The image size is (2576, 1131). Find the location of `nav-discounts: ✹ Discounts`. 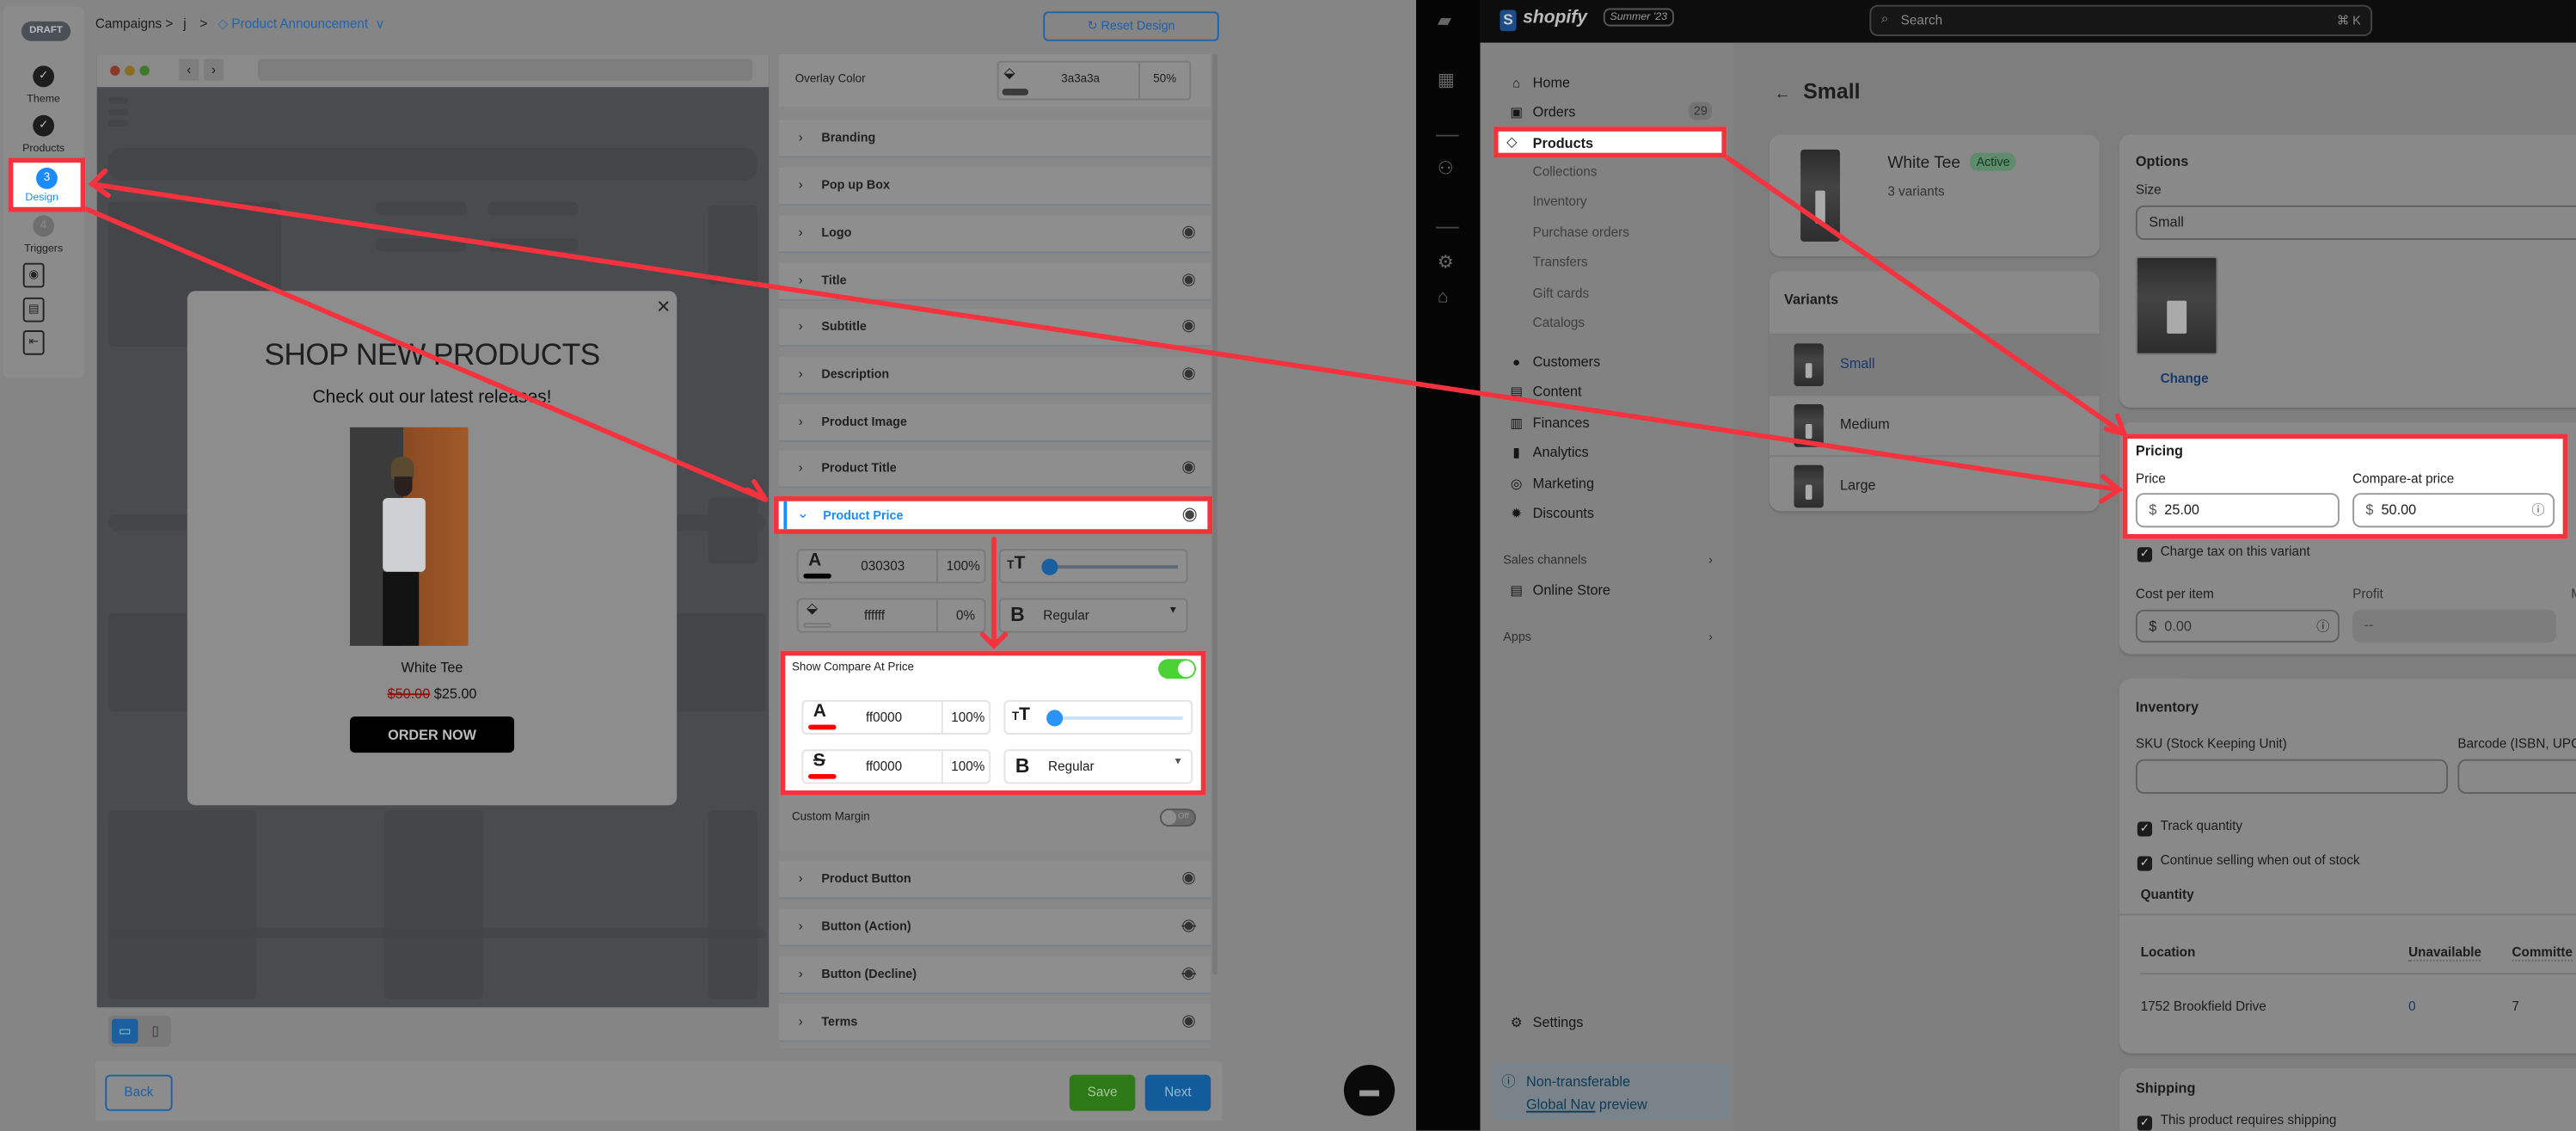

nav-discounts: ✹ Discounts is located at coordinates (1550, 513).